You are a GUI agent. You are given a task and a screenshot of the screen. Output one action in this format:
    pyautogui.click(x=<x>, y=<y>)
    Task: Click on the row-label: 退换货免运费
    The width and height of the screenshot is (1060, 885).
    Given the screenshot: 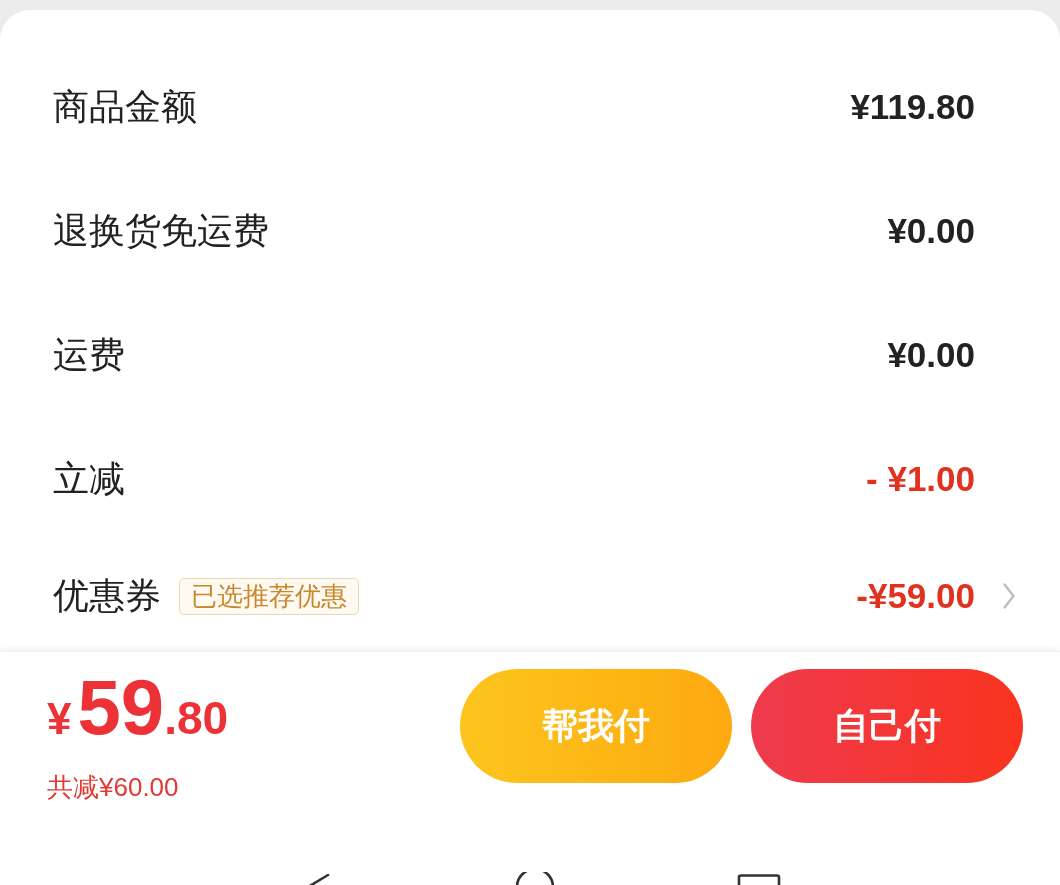 What is the action you would take?
    pyautogui.click(x=161, y=231)
    